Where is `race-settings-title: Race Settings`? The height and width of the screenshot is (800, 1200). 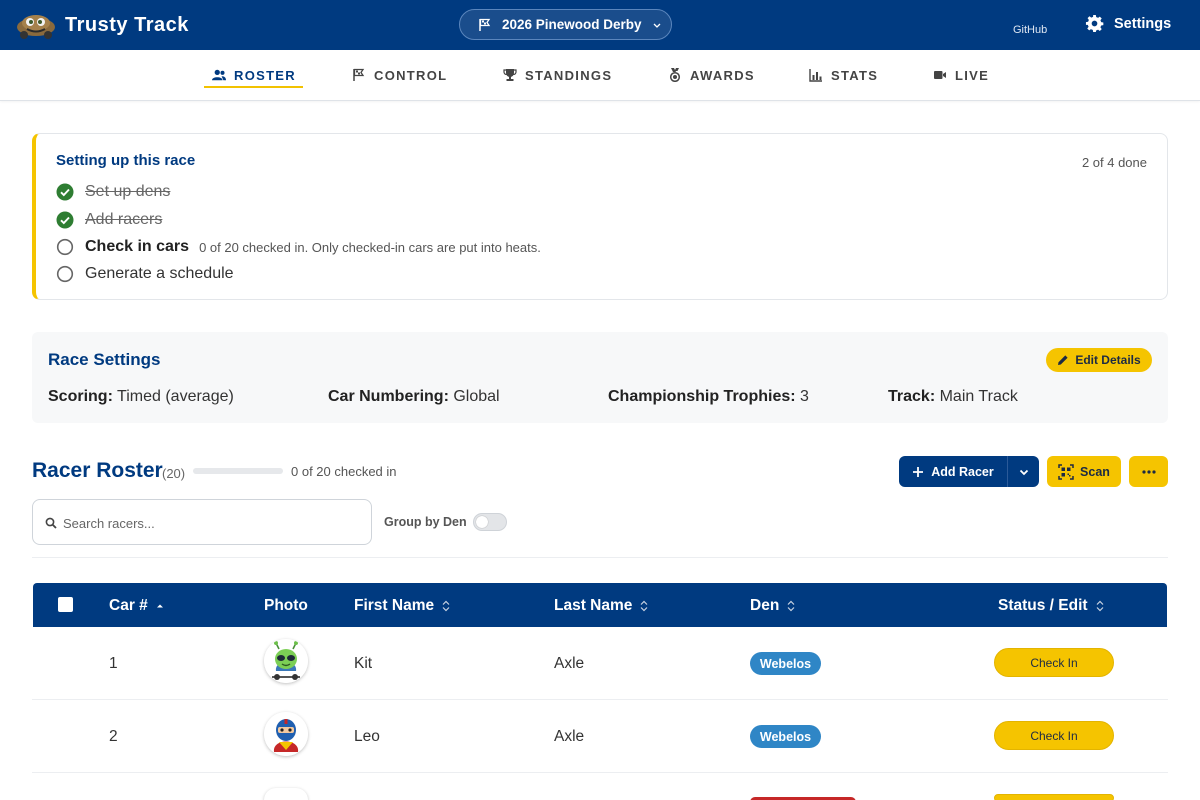
race-settings-title: Race Settings is located at coordinates (104, 359).